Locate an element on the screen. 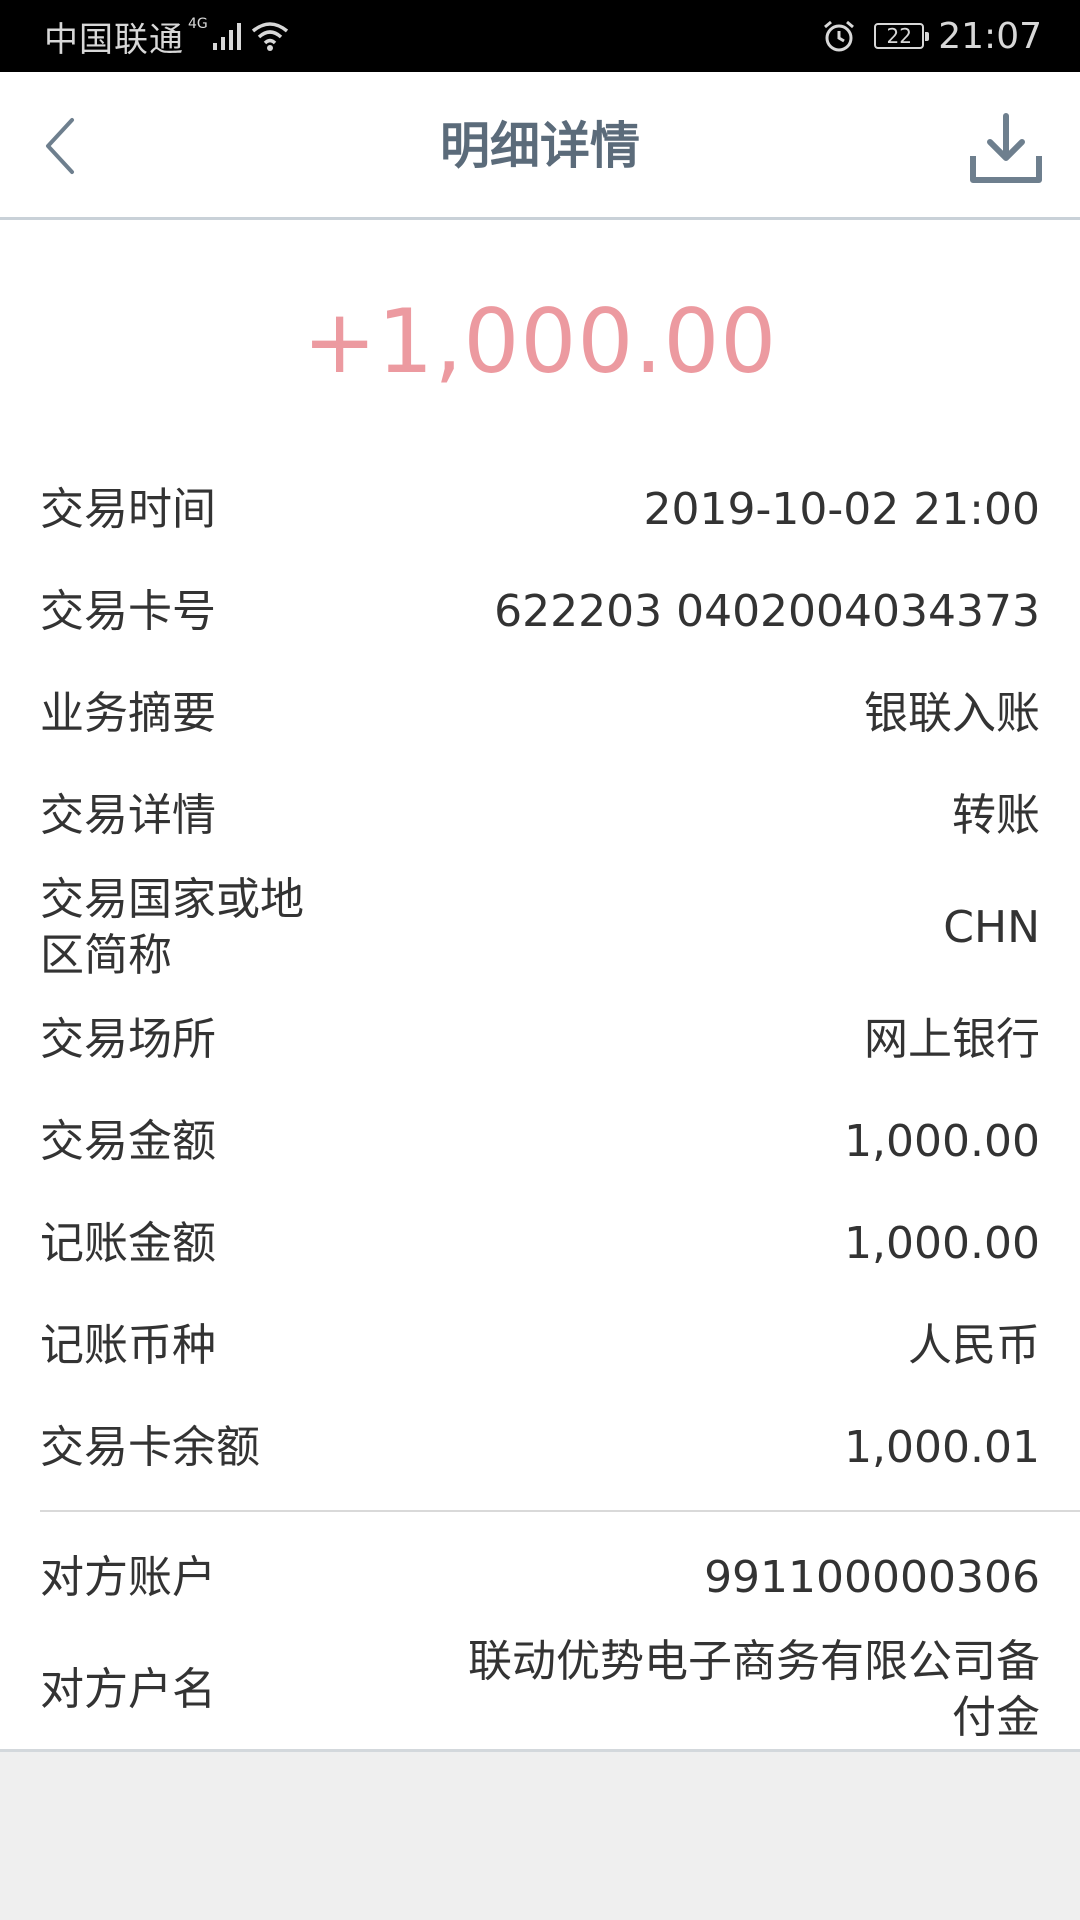 The width and height of the screenshot is (1080, 1920). detail-label: 业务摘要 is located at coordinates (128, 713).